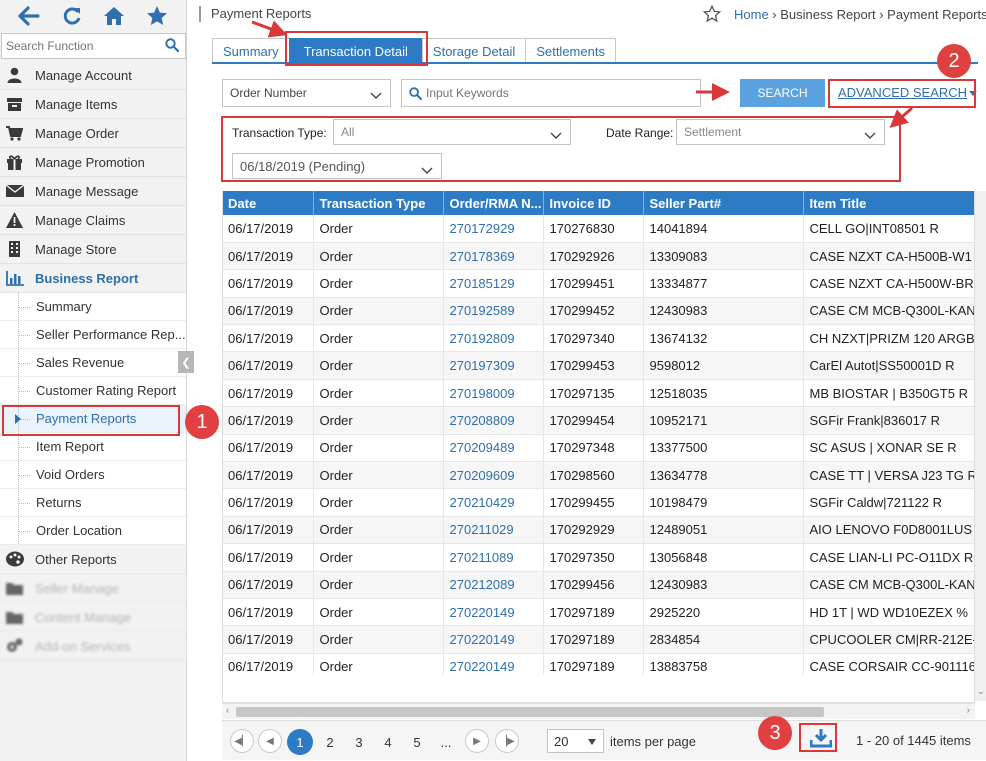 This screenshot has height=761, width=986. I want to click on column-header-transaction-type: Transaction Type, so click(378, 203).